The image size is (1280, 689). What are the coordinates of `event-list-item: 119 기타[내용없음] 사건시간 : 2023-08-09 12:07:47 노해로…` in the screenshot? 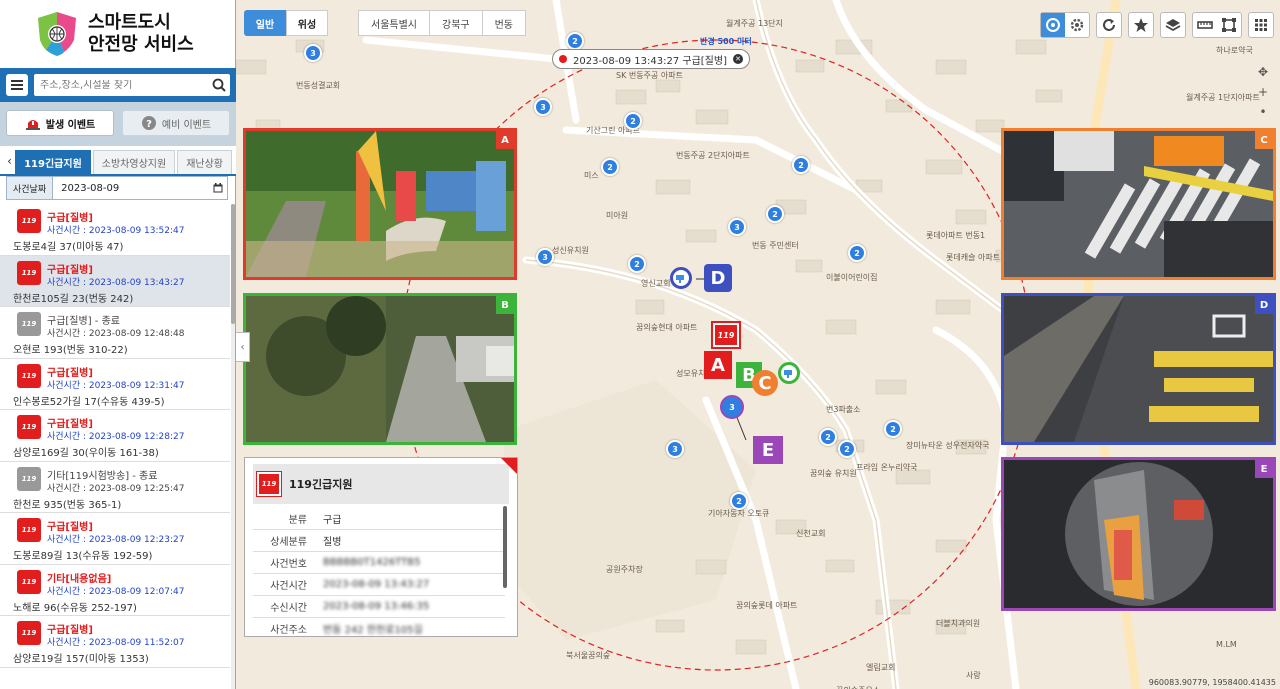 It's located at (115, 590).